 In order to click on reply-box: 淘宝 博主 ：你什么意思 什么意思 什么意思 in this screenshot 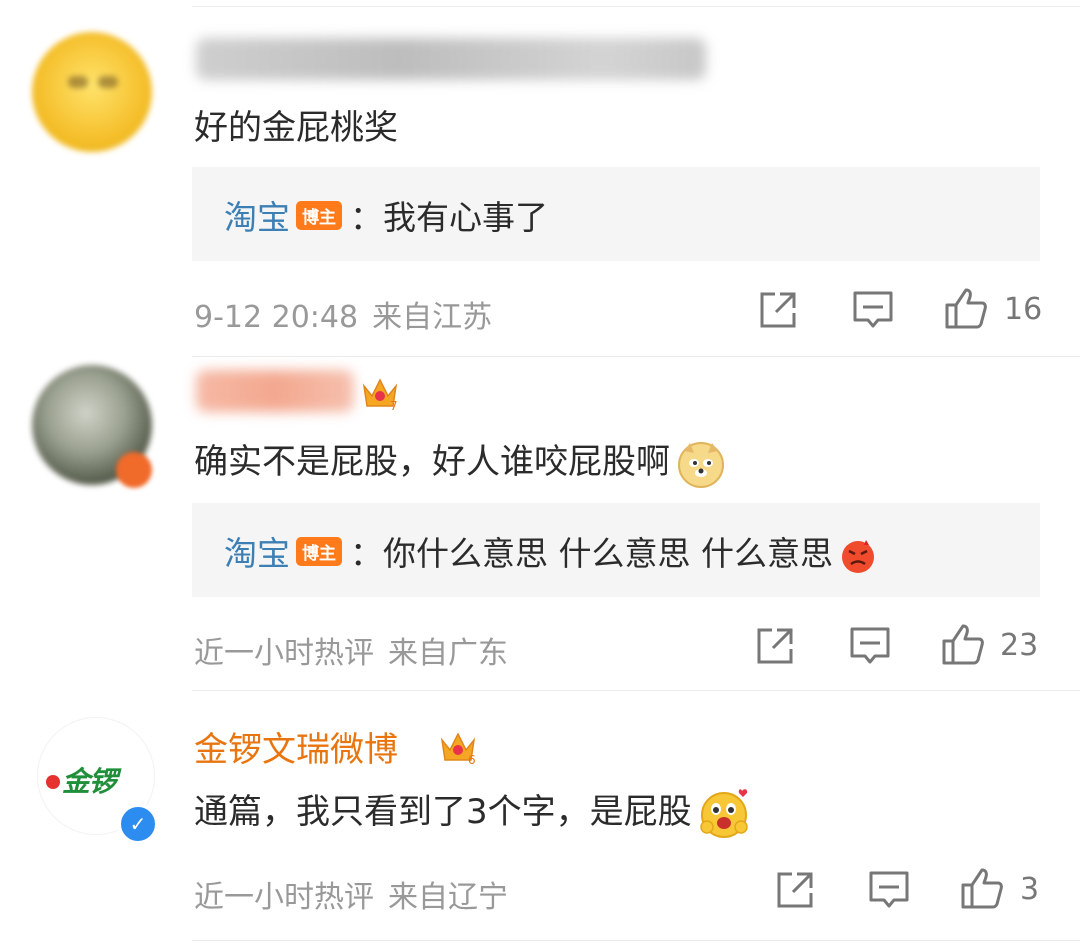, I will do `click(616, 550)`.